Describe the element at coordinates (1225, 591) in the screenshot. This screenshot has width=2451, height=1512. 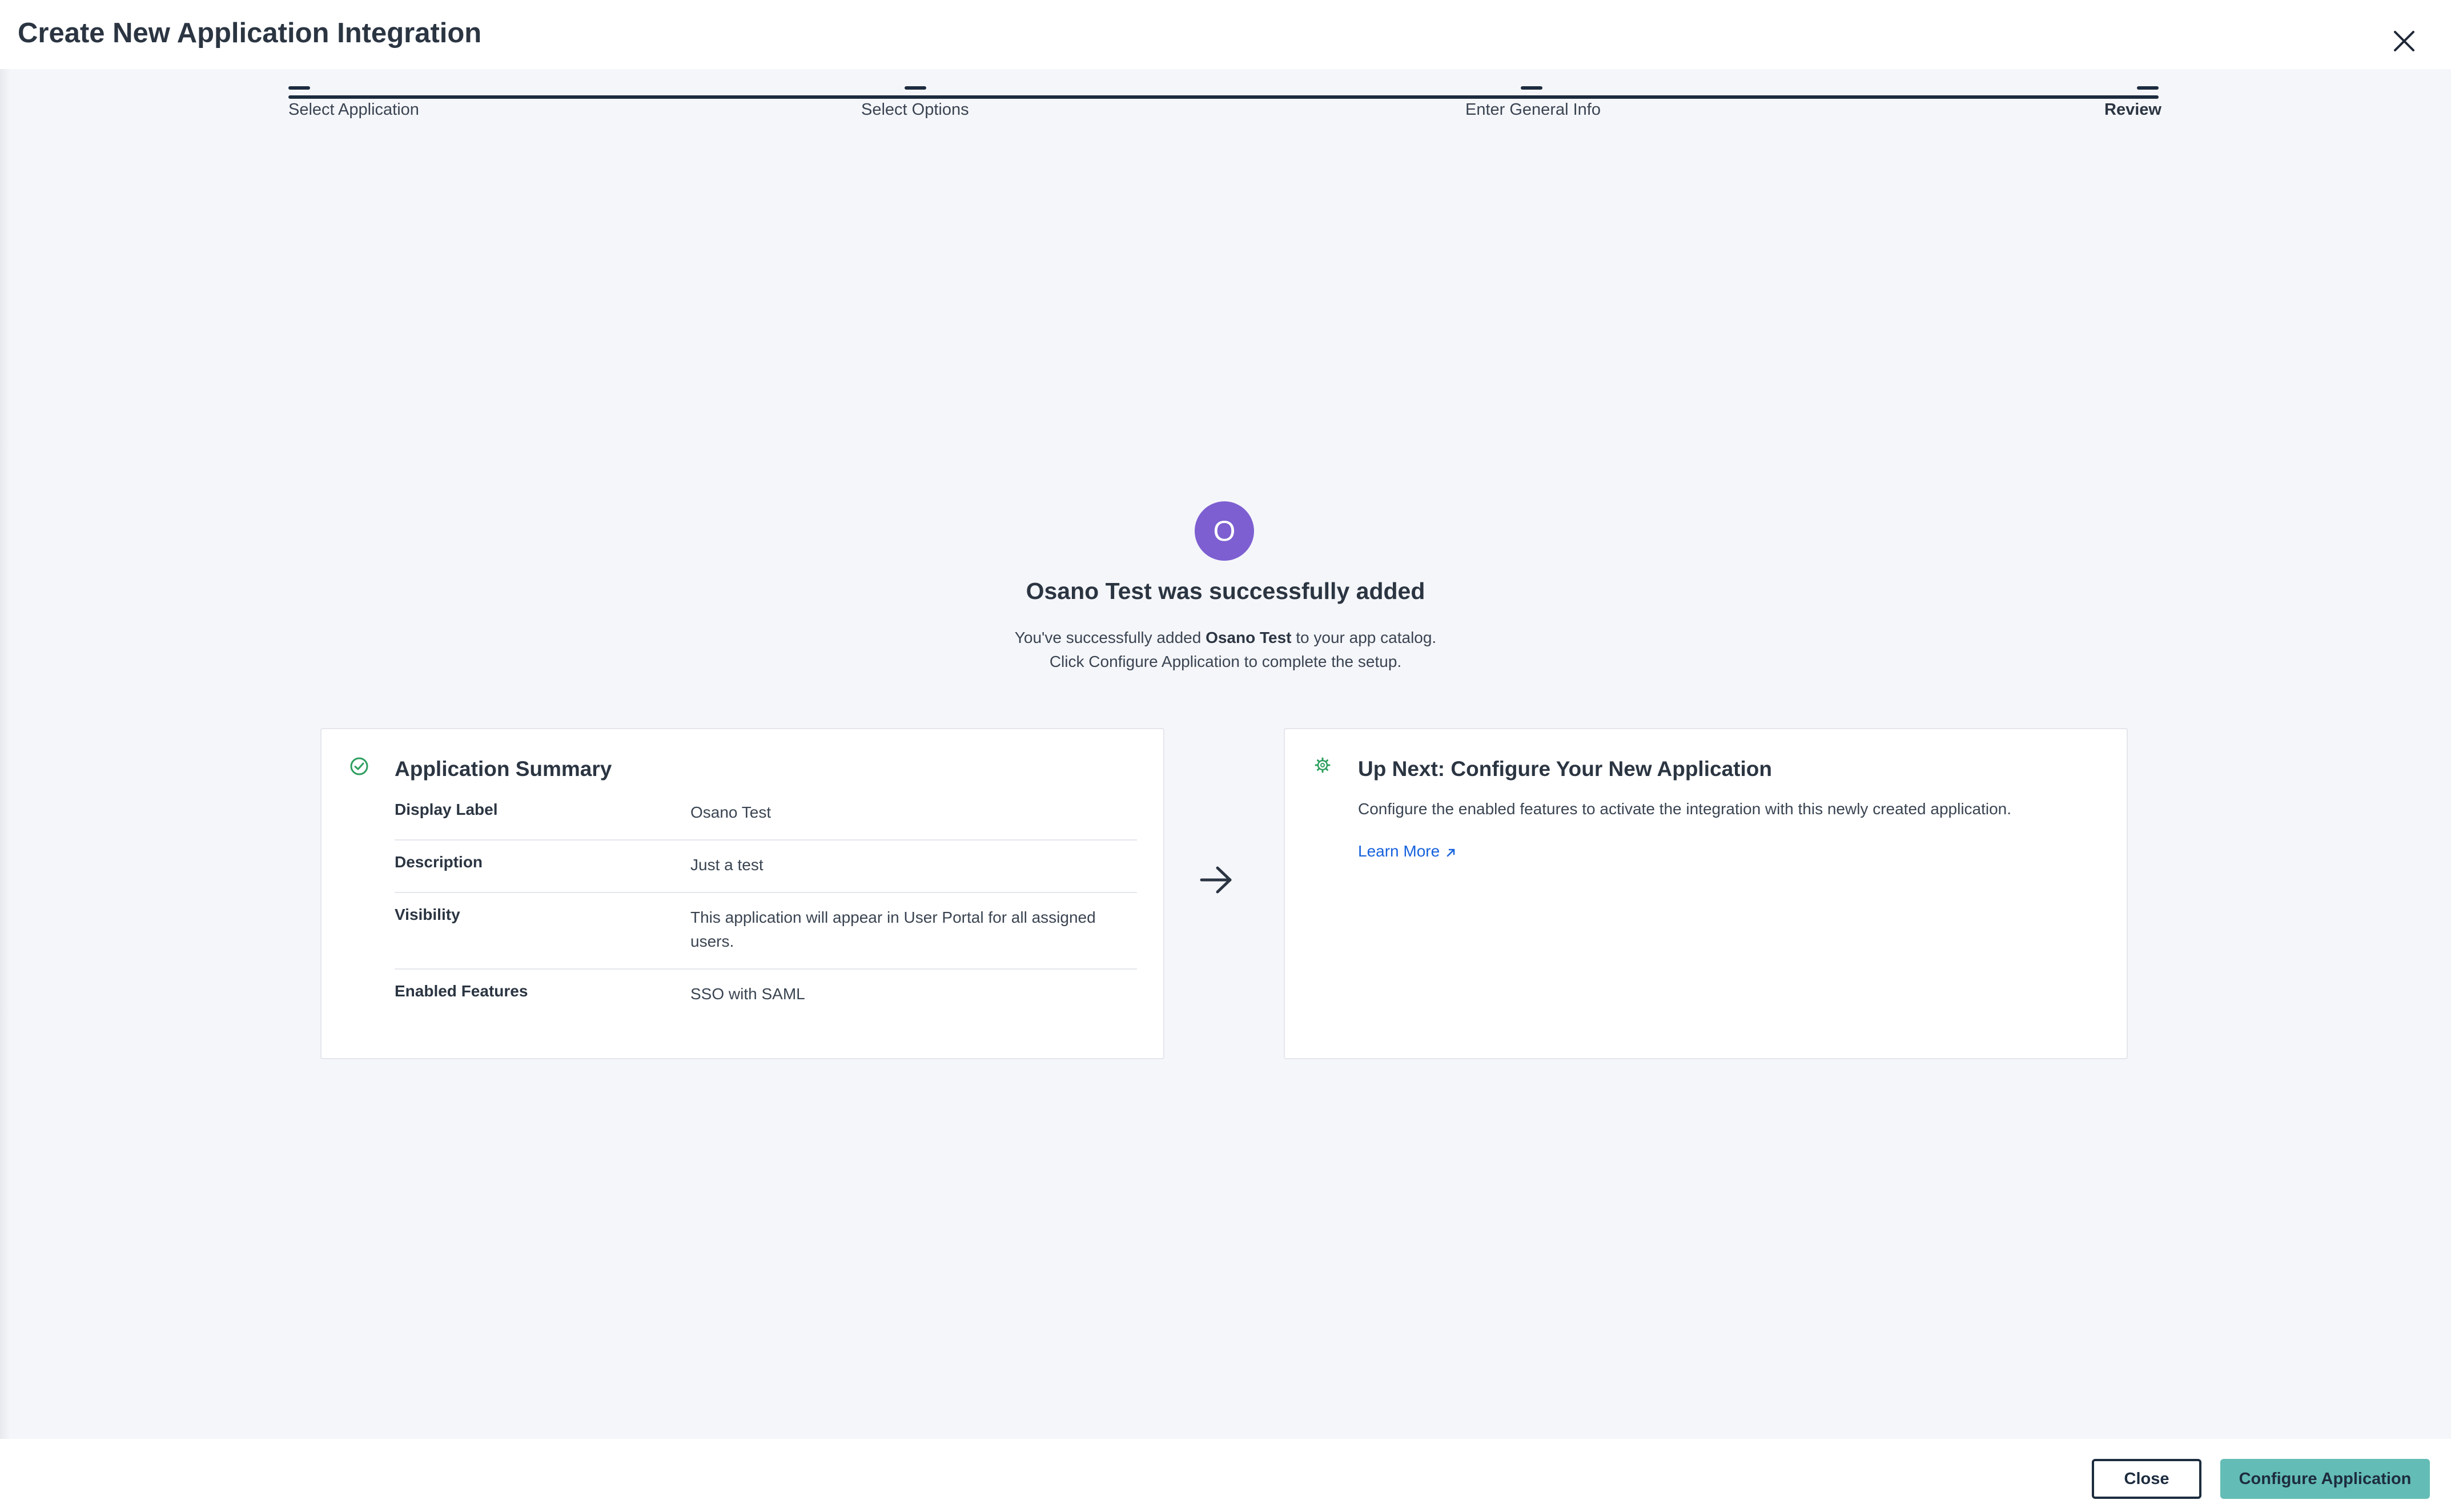
I see `success-title: Osano Test was successfully added` at that location.